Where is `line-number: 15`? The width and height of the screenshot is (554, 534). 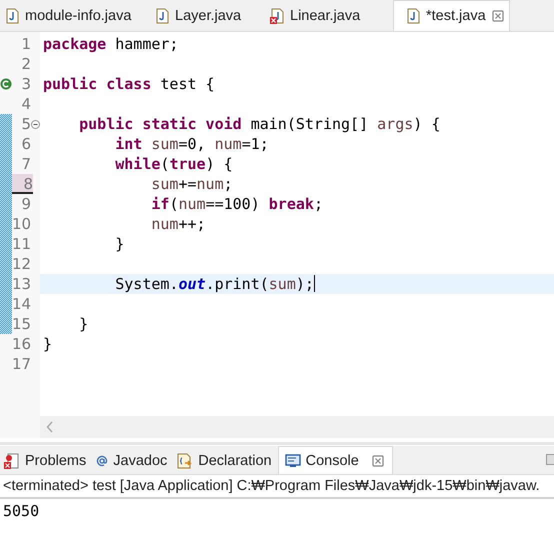 line-number: 15 is located at coordinates (21, 324).